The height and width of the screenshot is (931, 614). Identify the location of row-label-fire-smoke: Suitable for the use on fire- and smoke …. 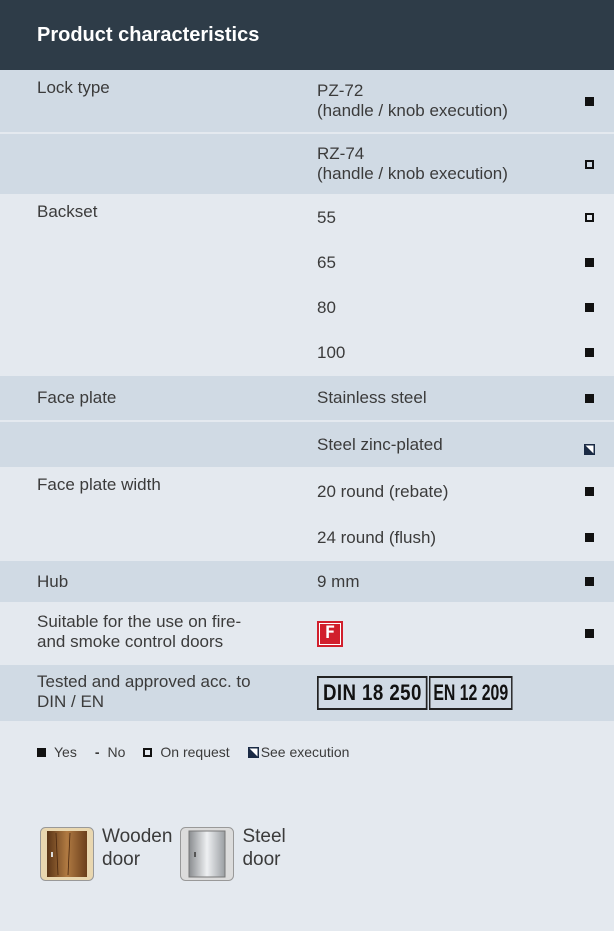
(139, 631).